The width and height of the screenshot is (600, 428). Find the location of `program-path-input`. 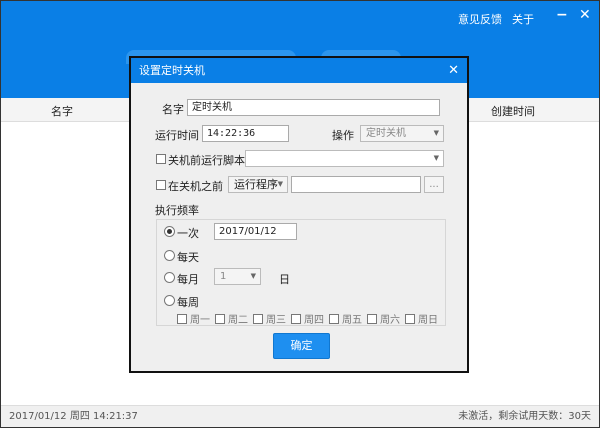

program-path-input is located at coordinates (356, 184).